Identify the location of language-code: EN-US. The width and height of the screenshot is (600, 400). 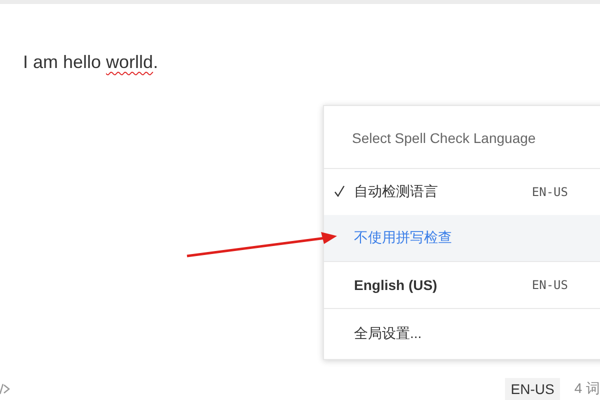
(550, 192).